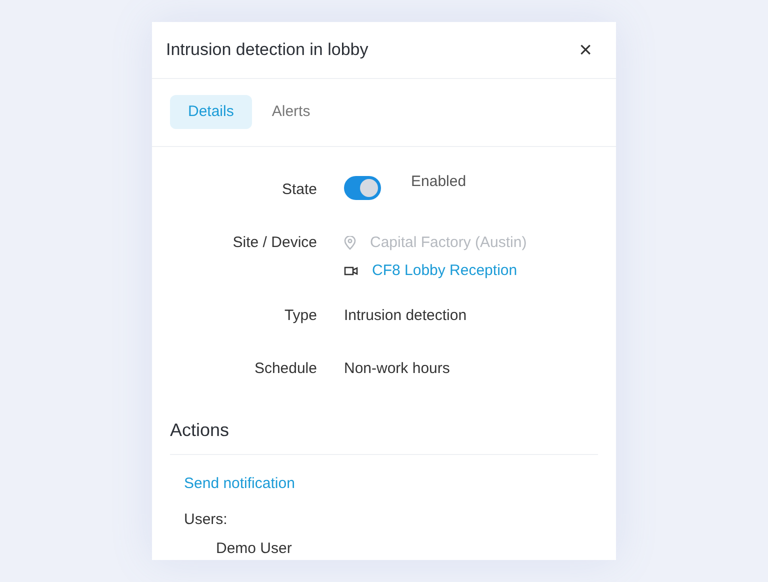  What do you see at coordinates (448, 242) in the screenshot?
I see `site-name: Capital Factory (Austin)` at bounding box center [448, 242].